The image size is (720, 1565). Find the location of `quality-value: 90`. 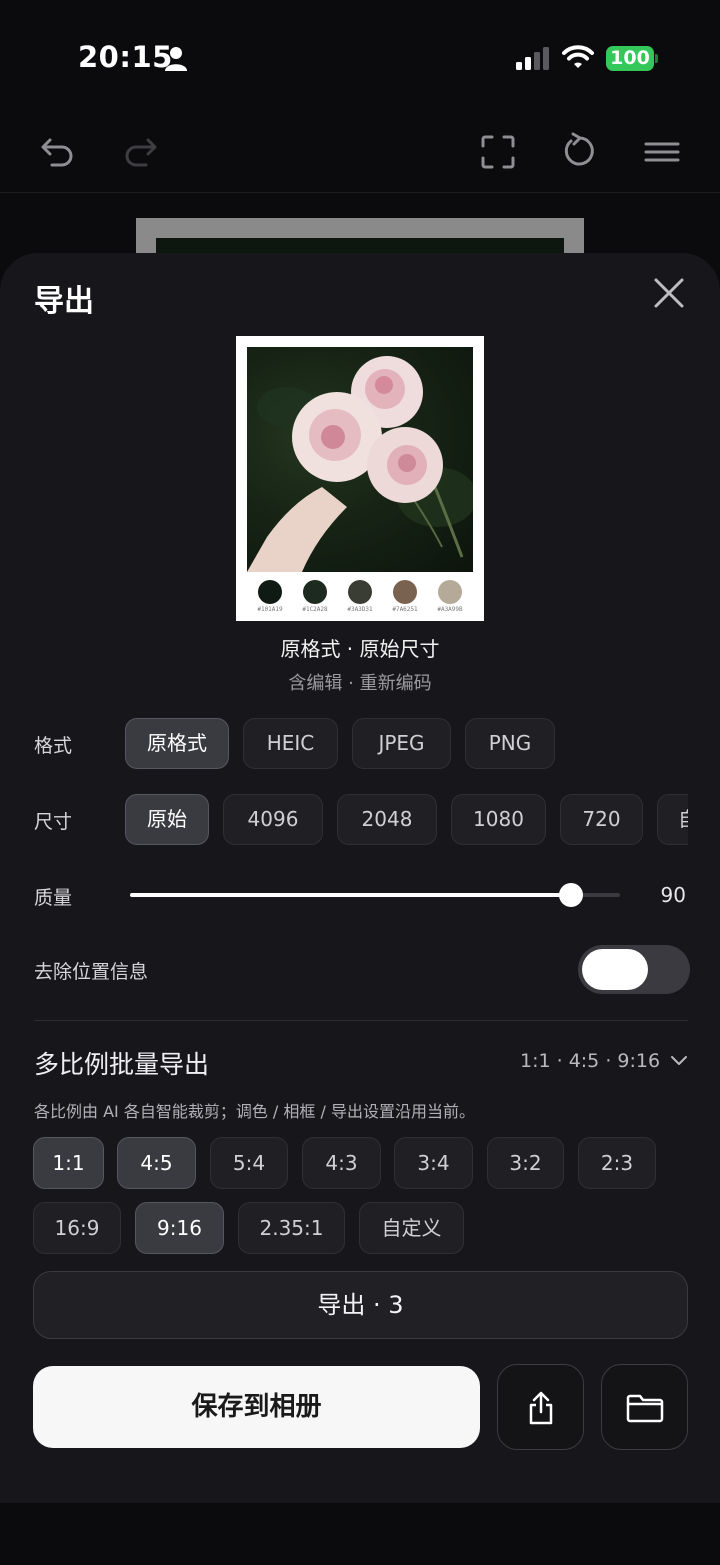

quality-value: 90 is located at coordinates (673, 895).